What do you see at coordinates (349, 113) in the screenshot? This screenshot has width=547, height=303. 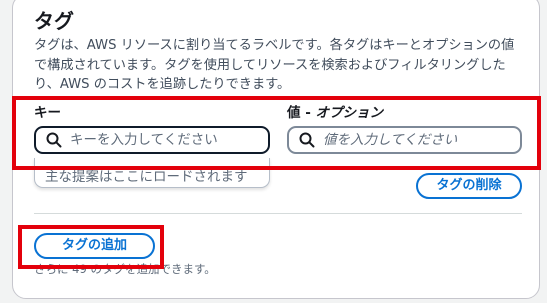 I see `value-label-optional: オプション` at bounding box center [349, 113].